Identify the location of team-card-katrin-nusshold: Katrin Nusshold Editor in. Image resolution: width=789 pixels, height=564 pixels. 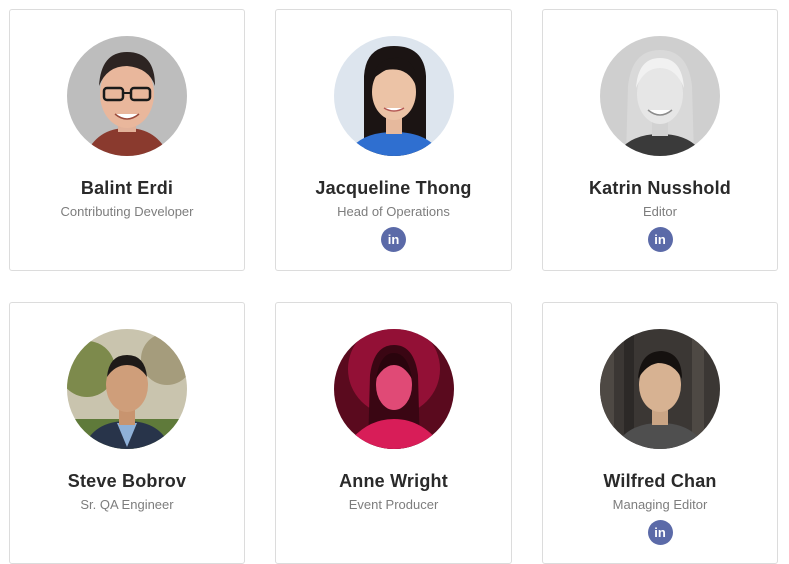
(660, 140).